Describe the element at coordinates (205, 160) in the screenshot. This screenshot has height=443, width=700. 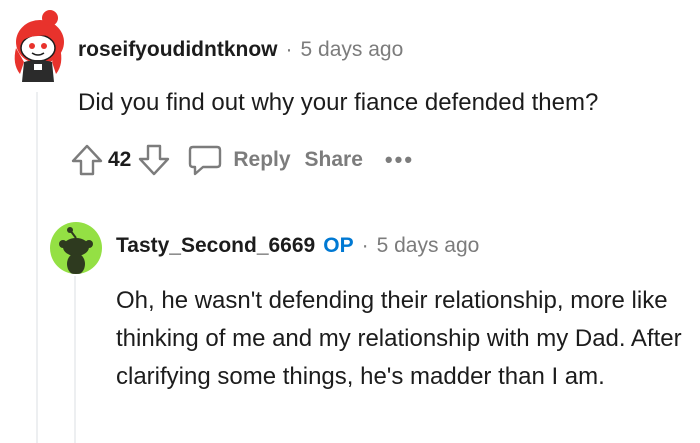
I see `reply-bubble-icon` at that location.